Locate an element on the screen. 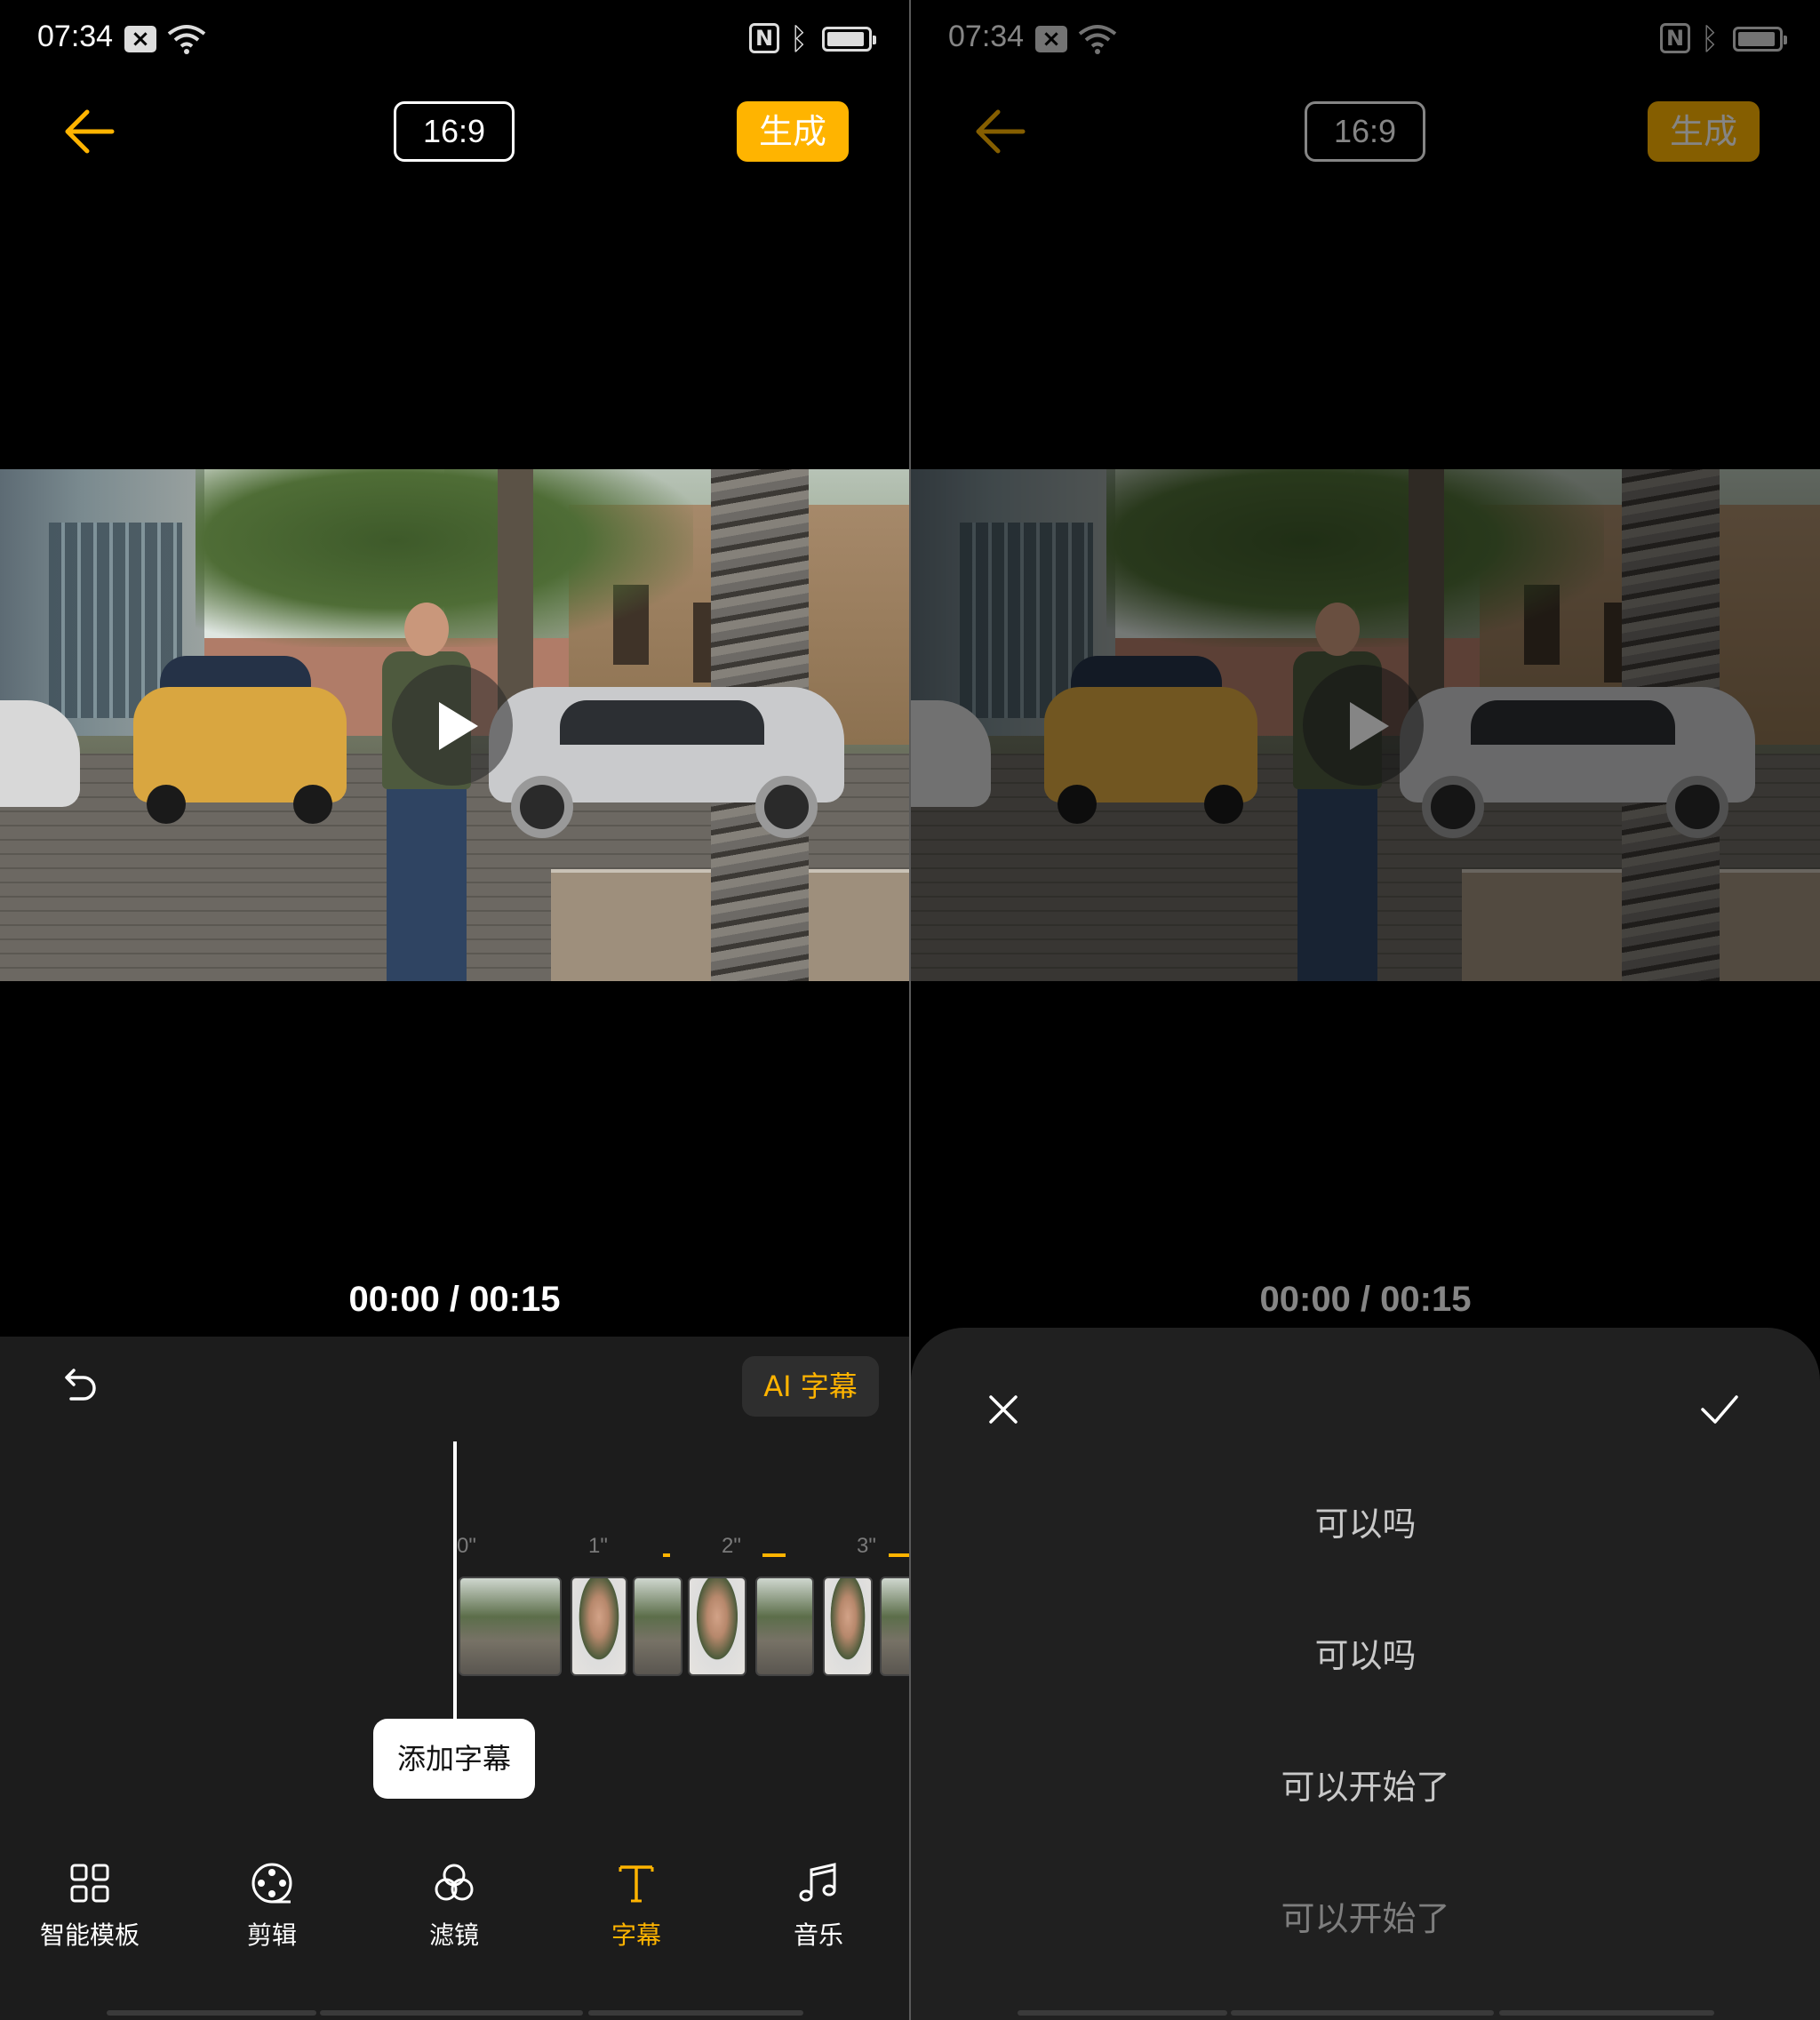  undo-icon is located at coordinates (79, 1385).